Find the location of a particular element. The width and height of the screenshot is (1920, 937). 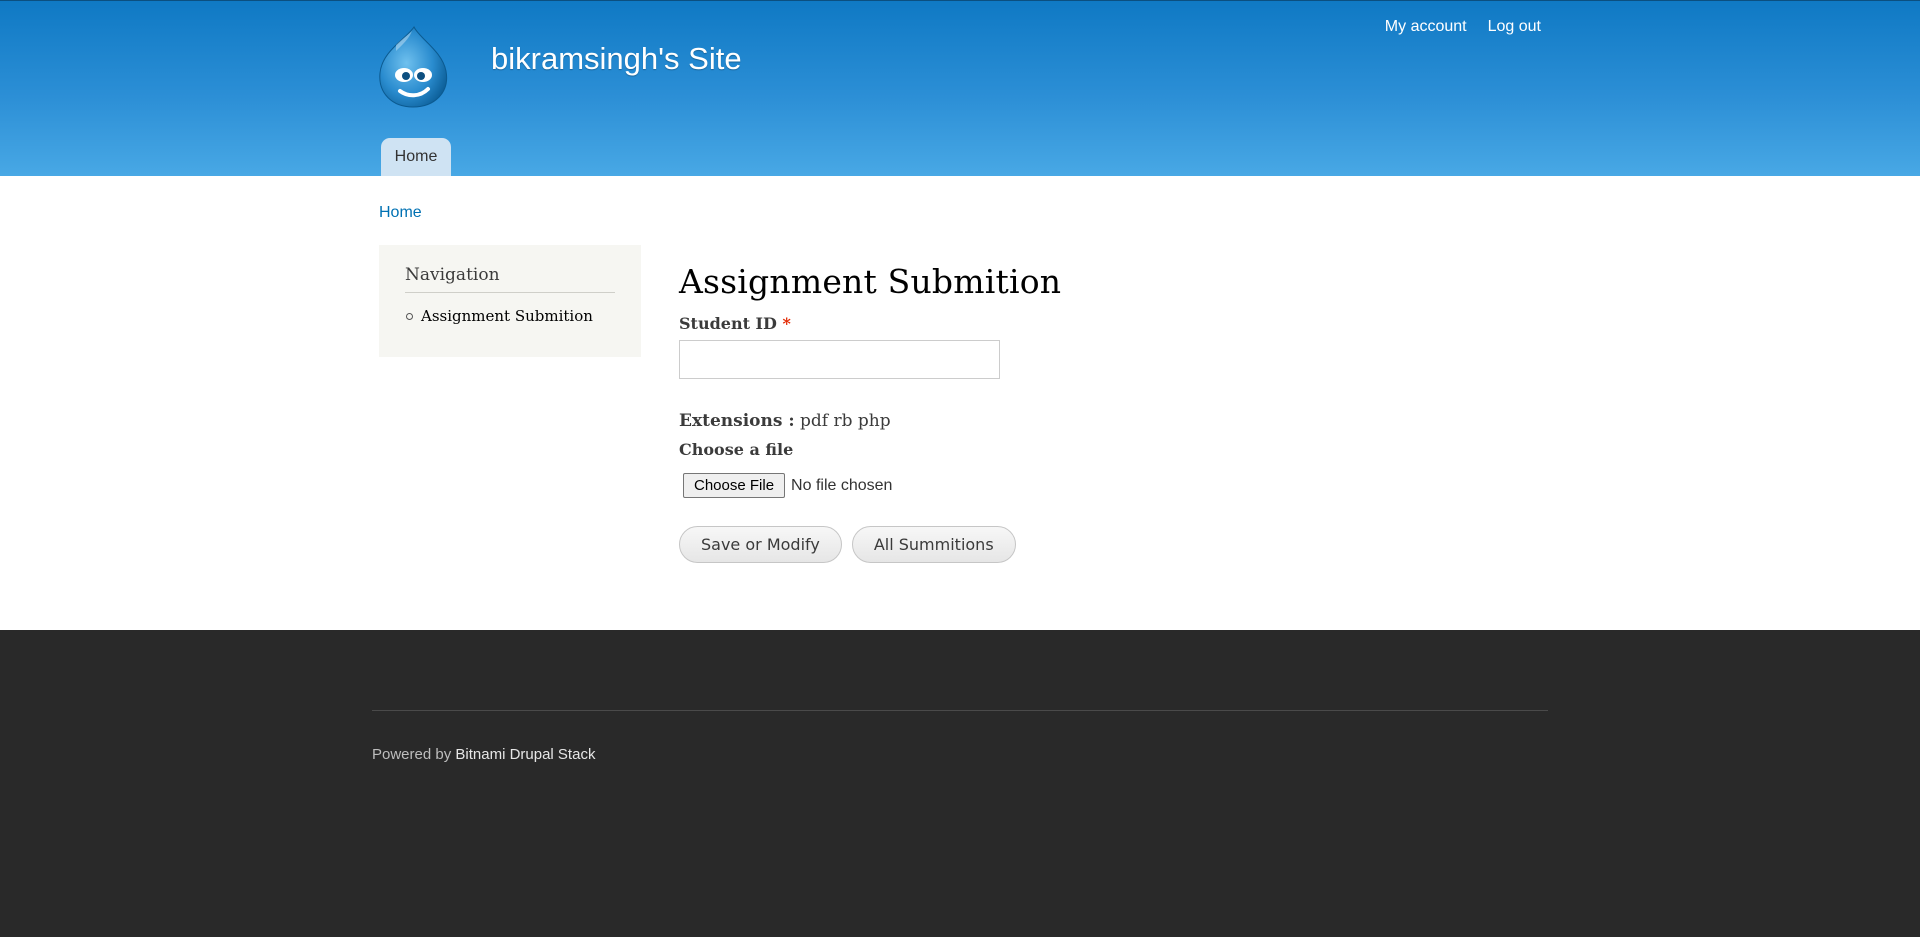

sidebar-item-assignment-submition: Assignment Submition is located at coordinates (510, 316).